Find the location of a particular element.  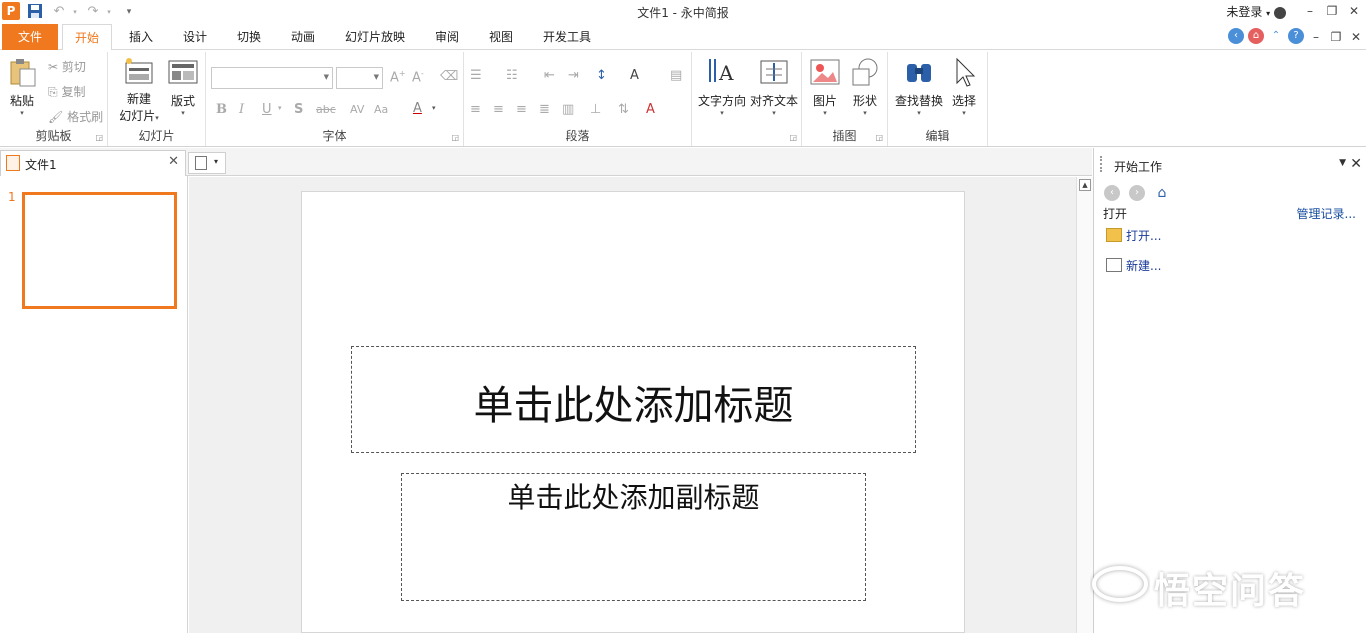

italic-button: I is located at coordinates (241, 109).